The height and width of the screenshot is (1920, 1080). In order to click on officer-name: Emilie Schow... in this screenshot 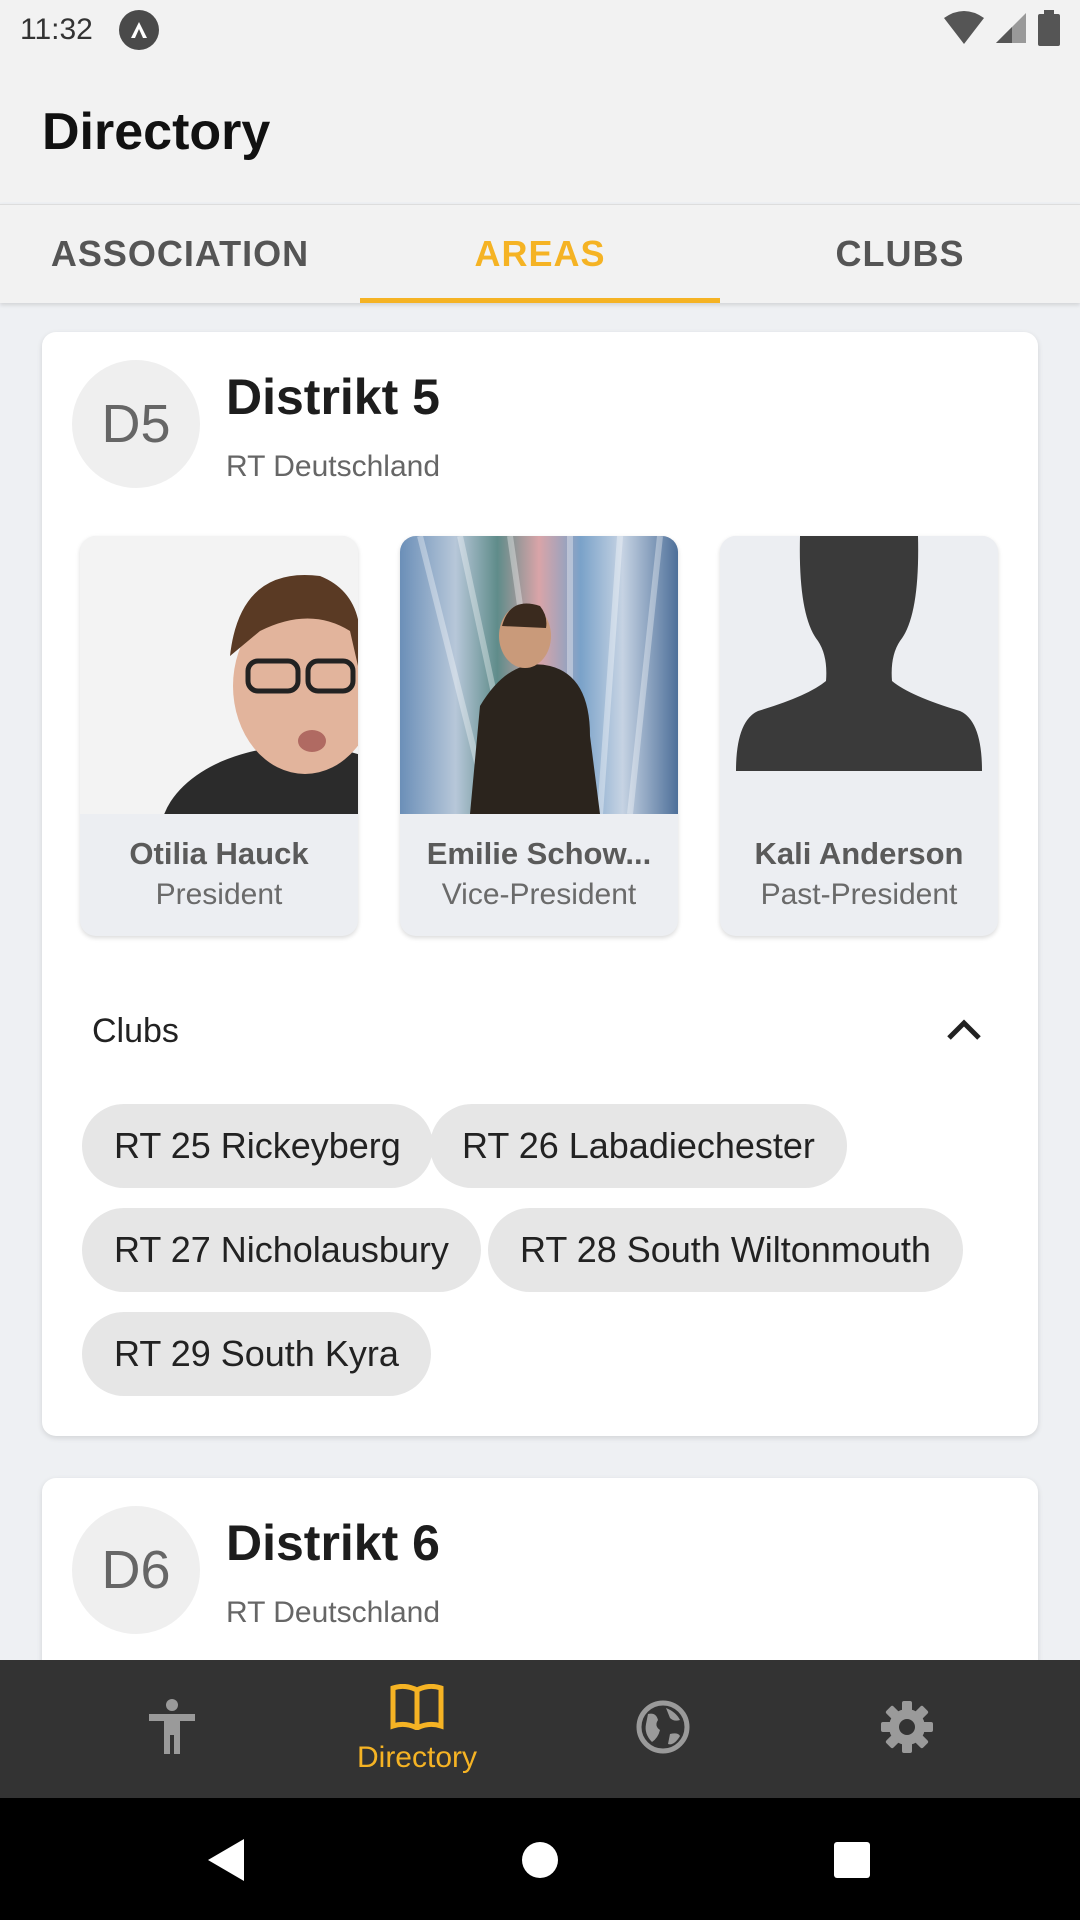, I will do `click(539, 853)`.